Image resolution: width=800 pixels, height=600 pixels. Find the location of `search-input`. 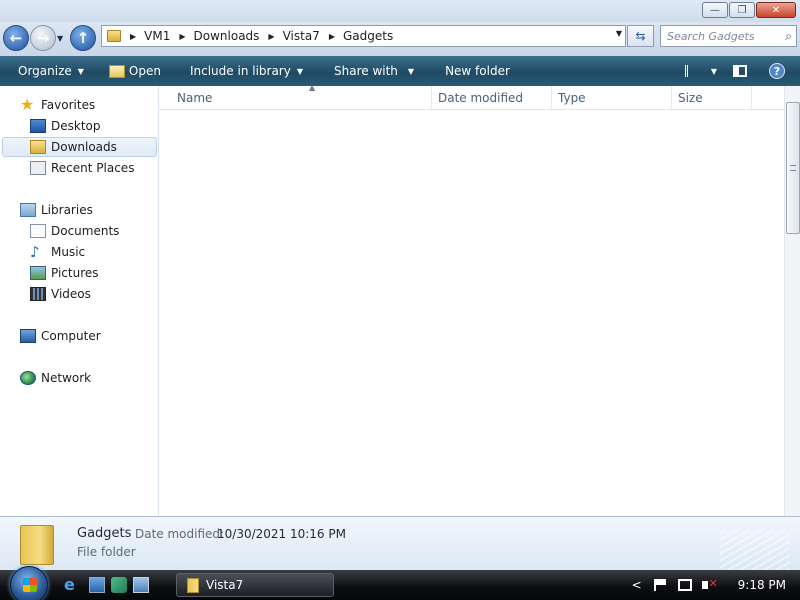

search-input is located at coordinates (716, 36).